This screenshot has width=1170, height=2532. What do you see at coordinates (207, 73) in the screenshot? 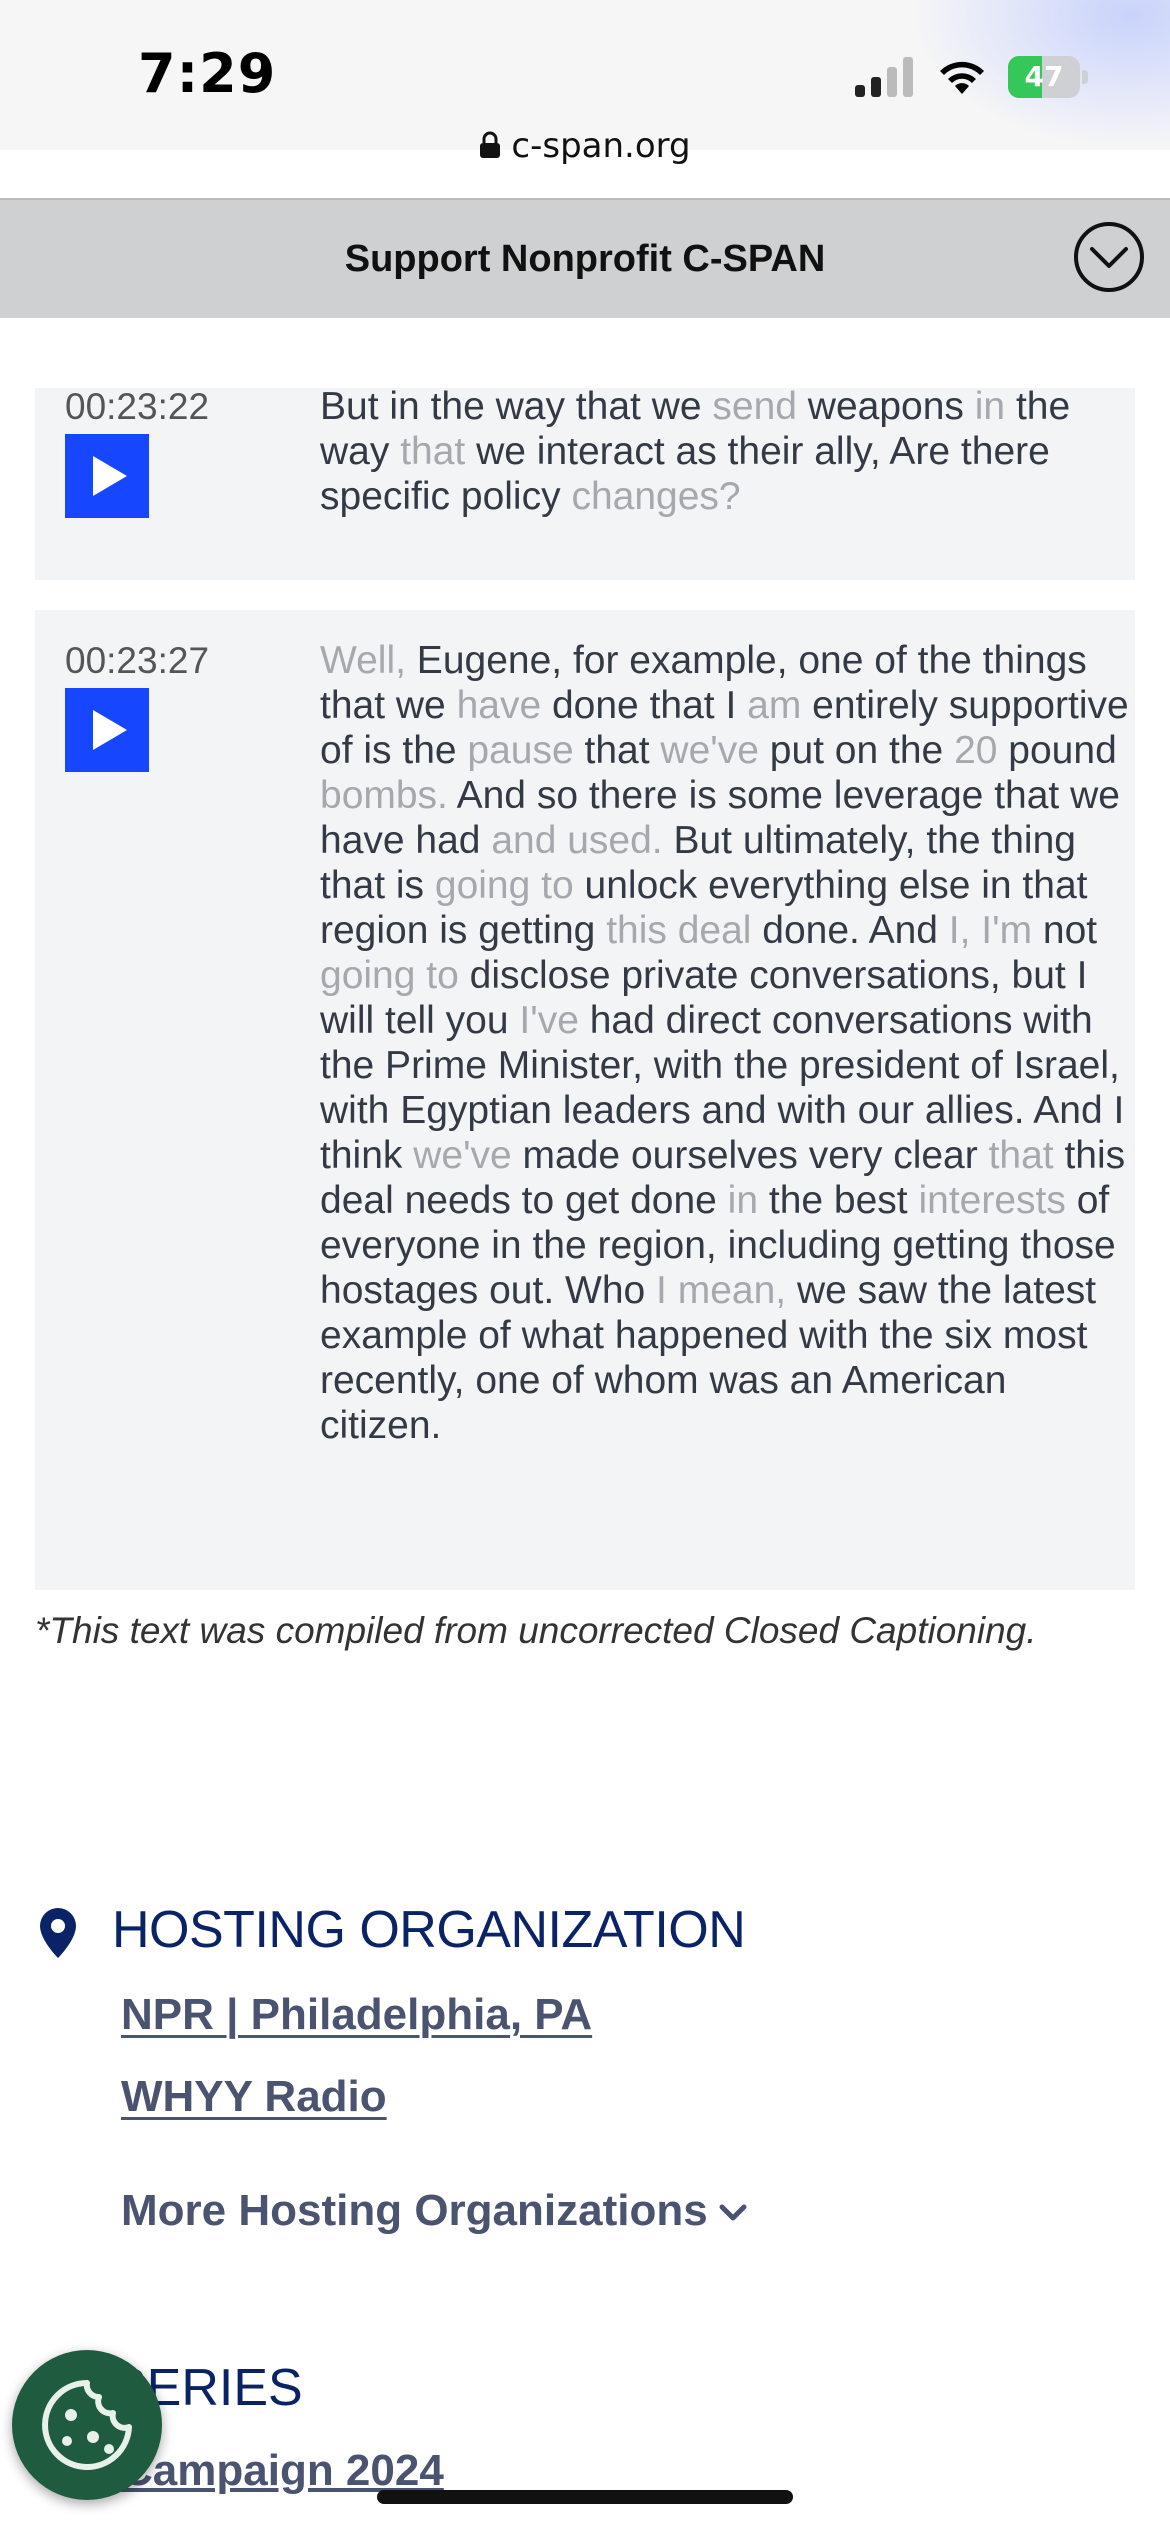
I see `status-time: 7:29` at bounding box center [207, 73].